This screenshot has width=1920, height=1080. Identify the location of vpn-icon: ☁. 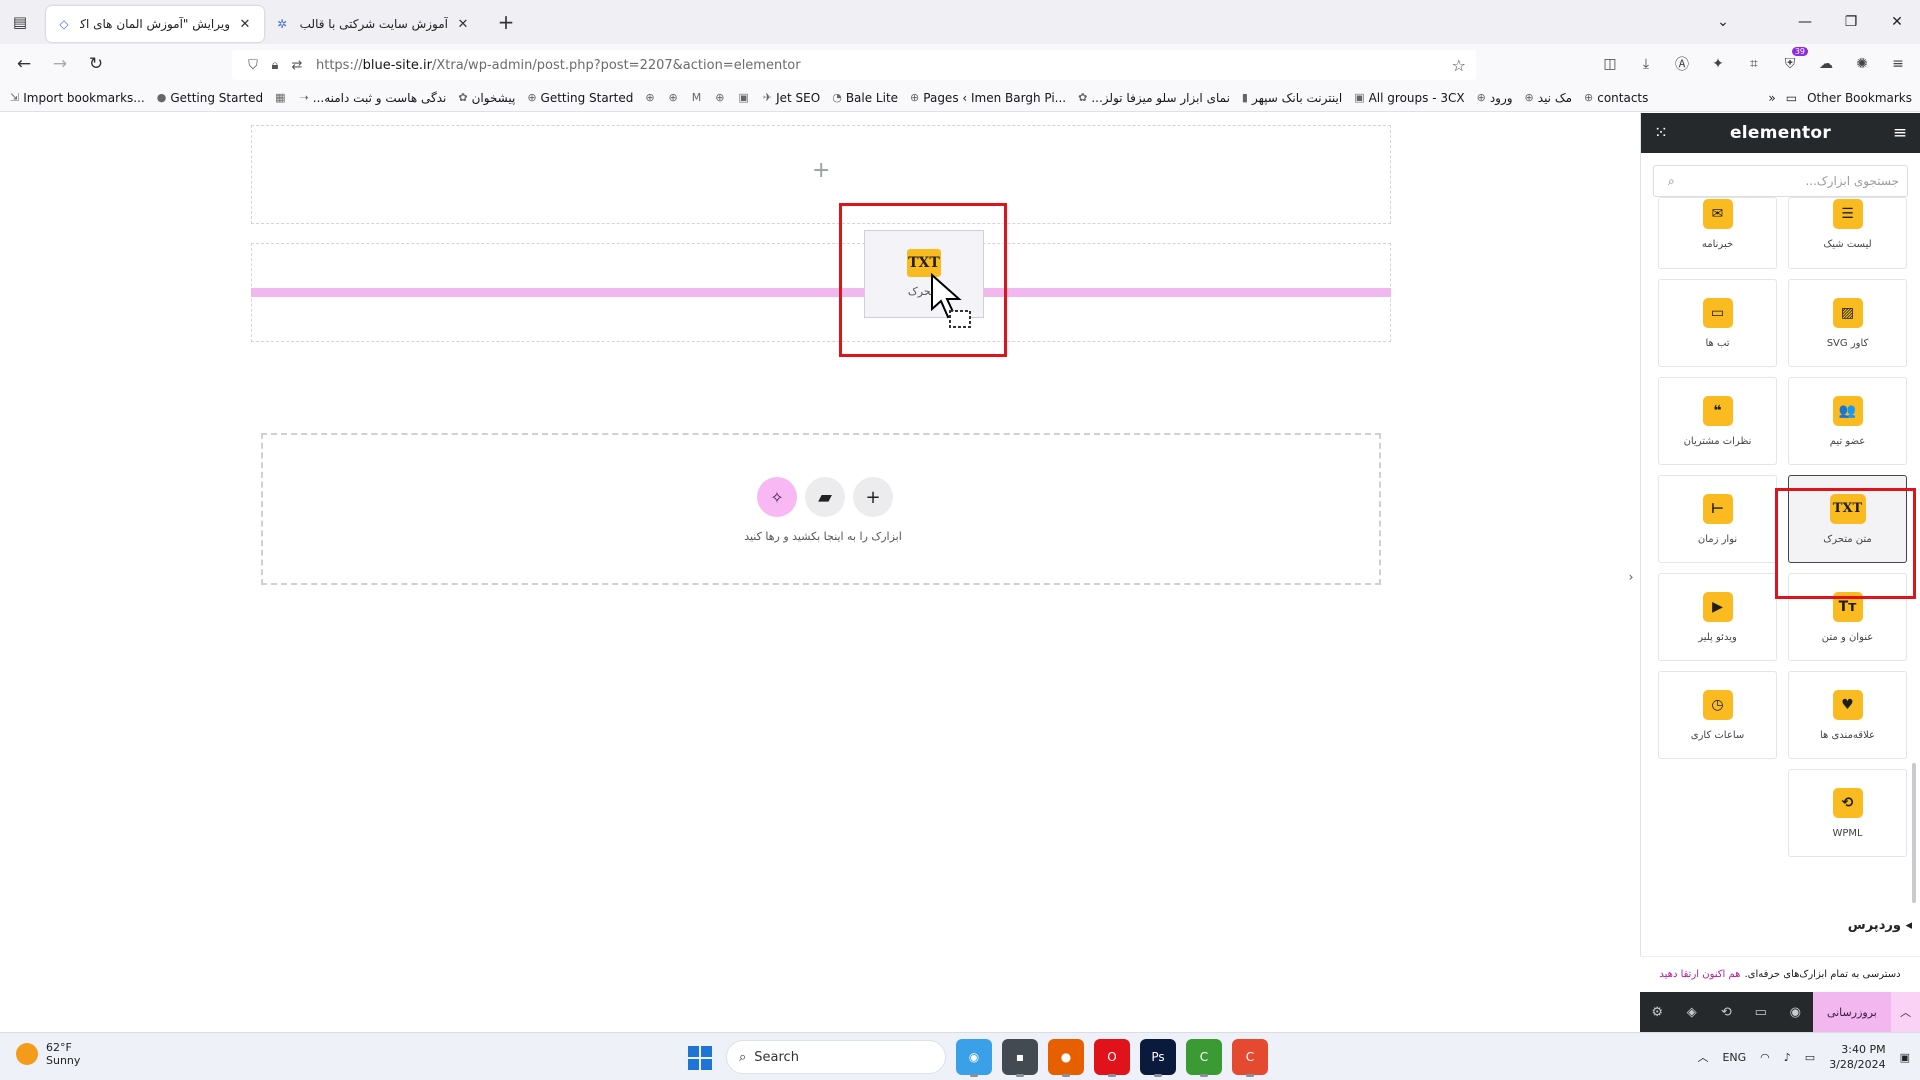
(1826, 64).